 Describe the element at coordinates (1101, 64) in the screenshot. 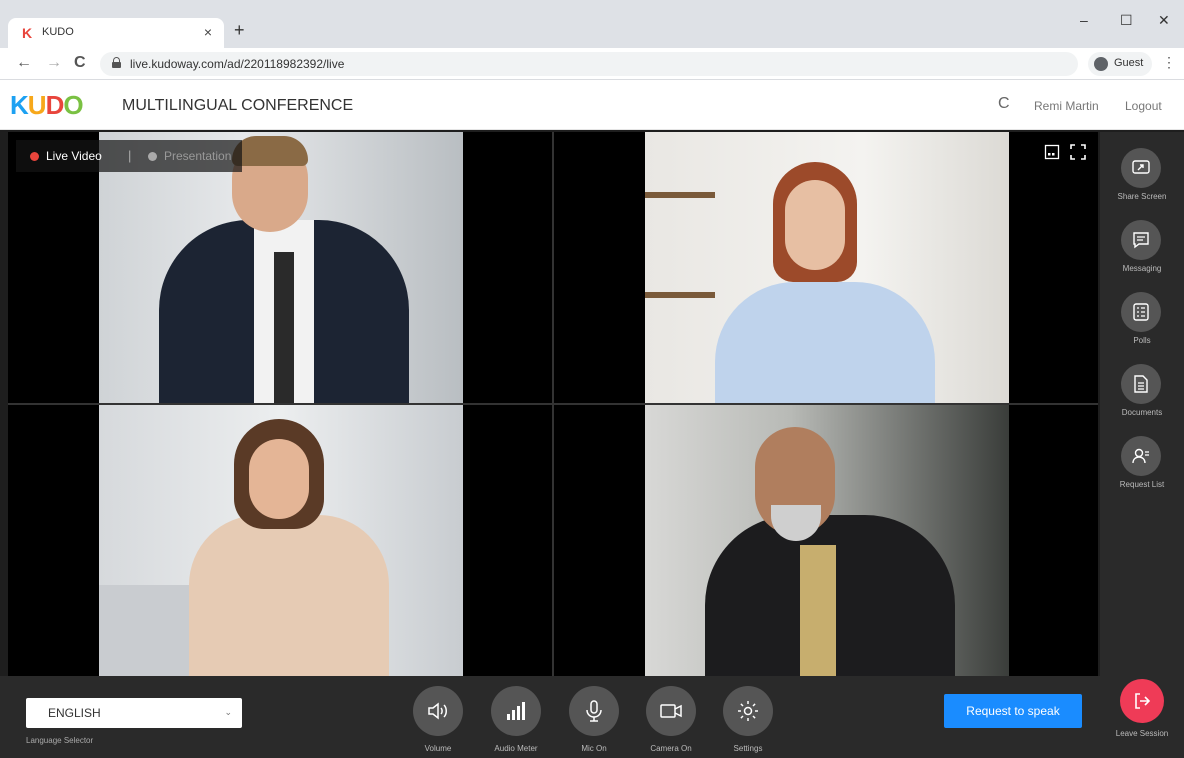

I see `profile-avatar-icon` at that location.